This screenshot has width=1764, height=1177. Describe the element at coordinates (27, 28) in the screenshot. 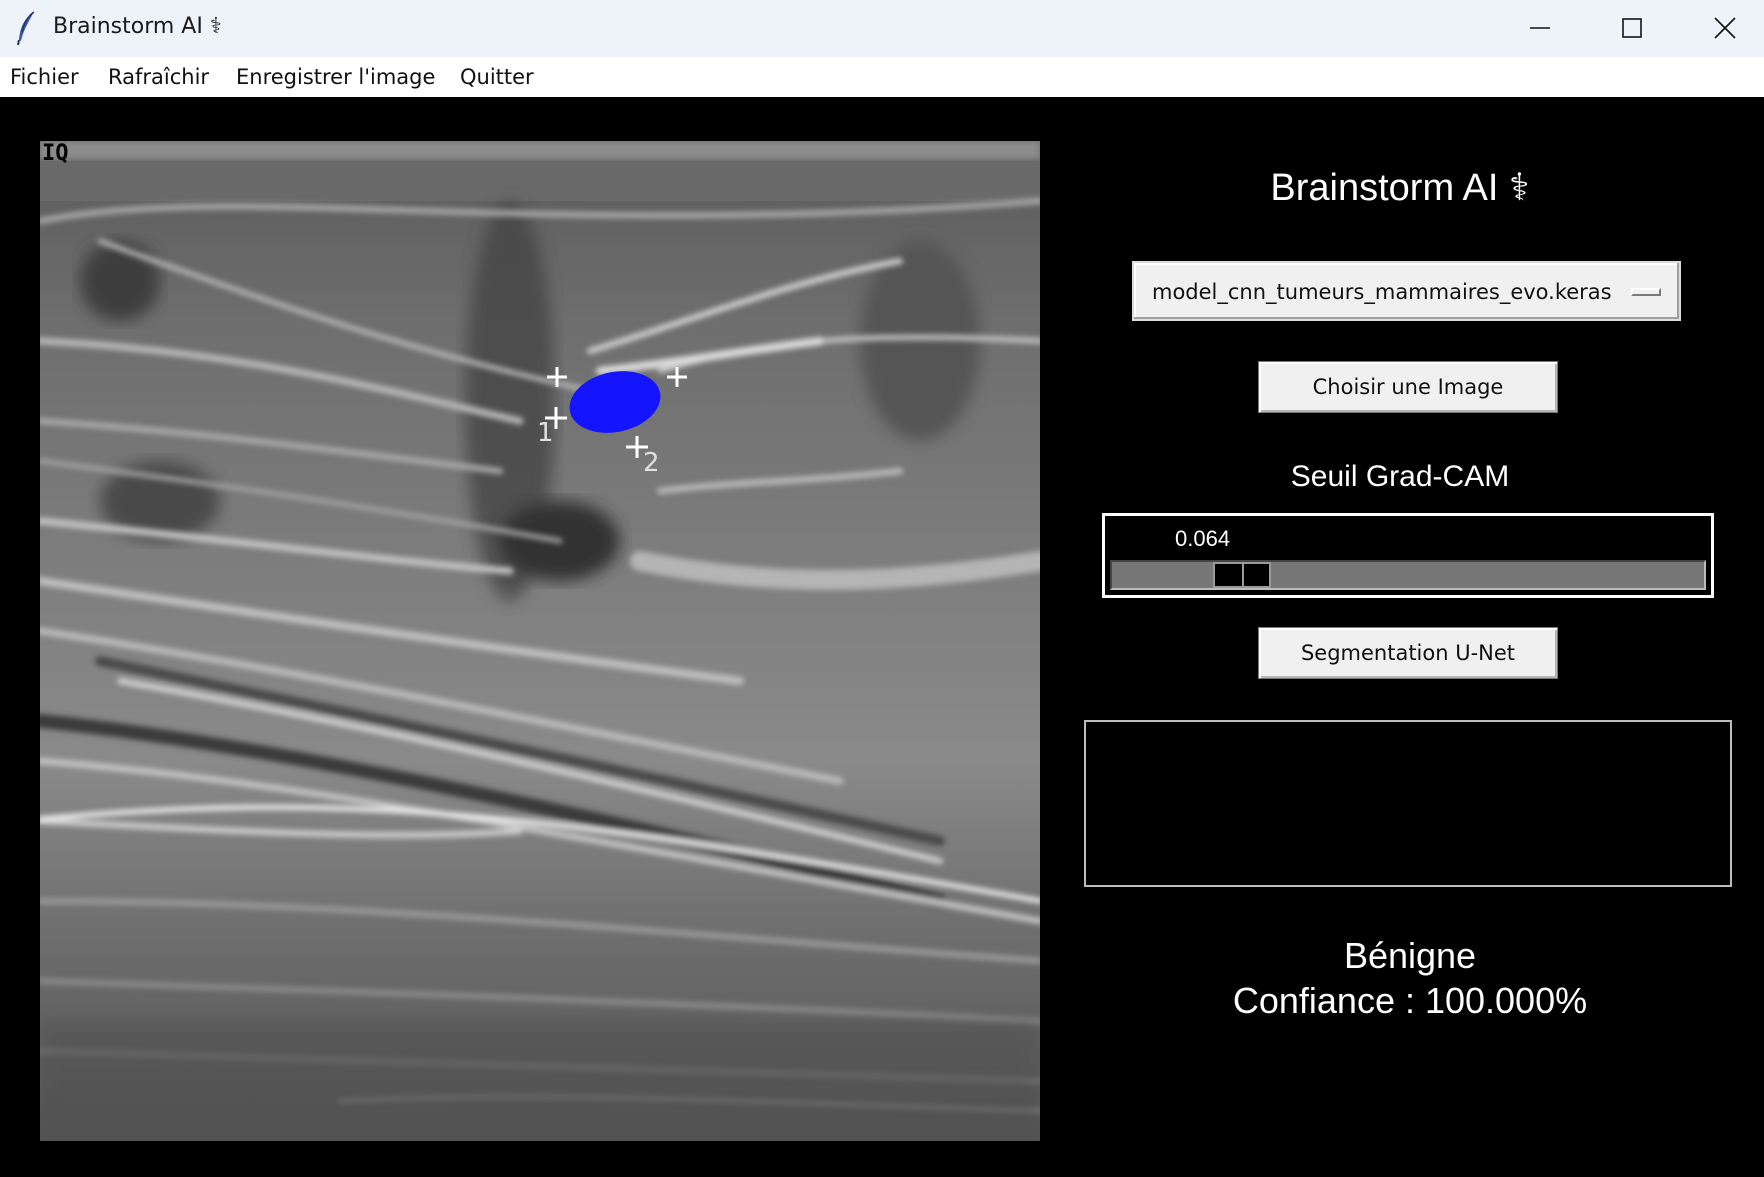

I see `feather-icon` at that location.